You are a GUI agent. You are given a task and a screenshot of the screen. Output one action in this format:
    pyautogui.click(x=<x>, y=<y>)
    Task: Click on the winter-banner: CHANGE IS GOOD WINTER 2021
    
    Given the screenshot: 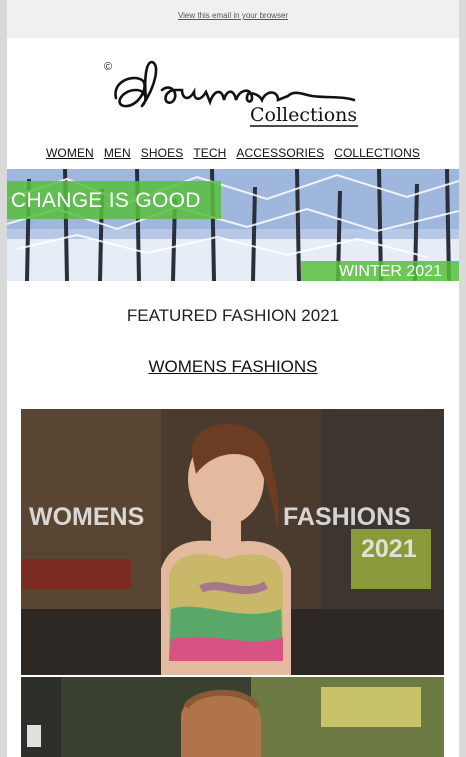 What is the action you would take?
    pyautogui.click(x=233, y=225)
    